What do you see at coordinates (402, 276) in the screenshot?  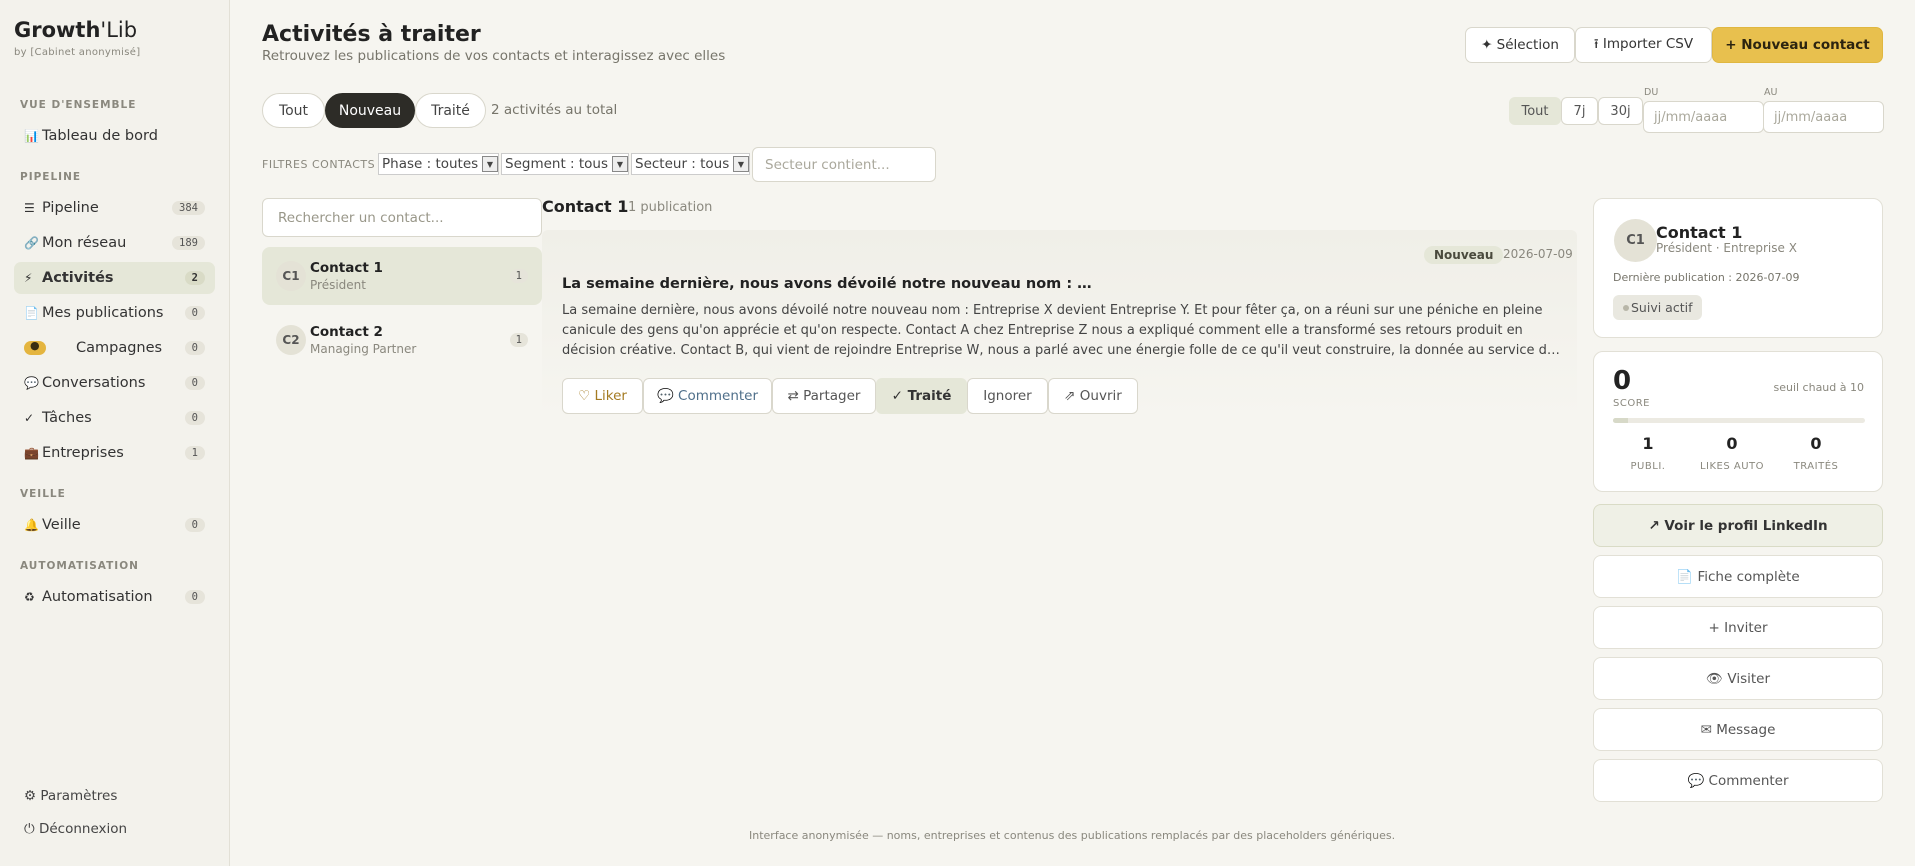 I see `contact-list-item: C1 Contact 1 Président 1` at bounding box center [402, 276].